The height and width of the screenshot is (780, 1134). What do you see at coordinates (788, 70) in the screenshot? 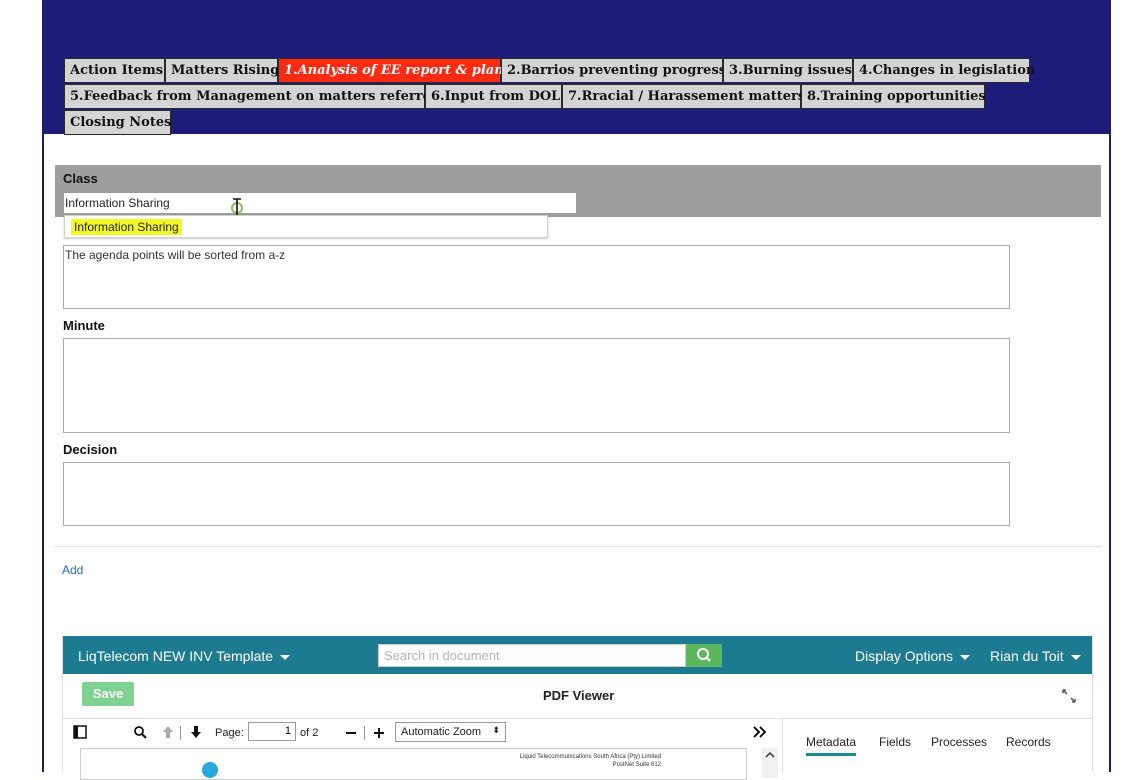
I see `tab-burning-issues: 3.Burning issues` at bounding box center [788, 70].